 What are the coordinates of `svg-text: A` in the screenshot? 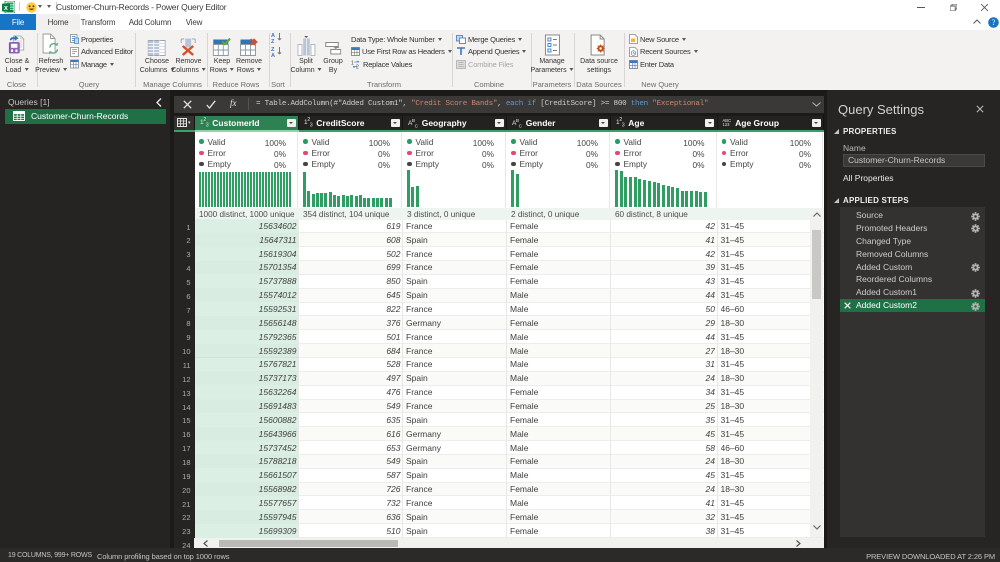 It's located at (273, 55).